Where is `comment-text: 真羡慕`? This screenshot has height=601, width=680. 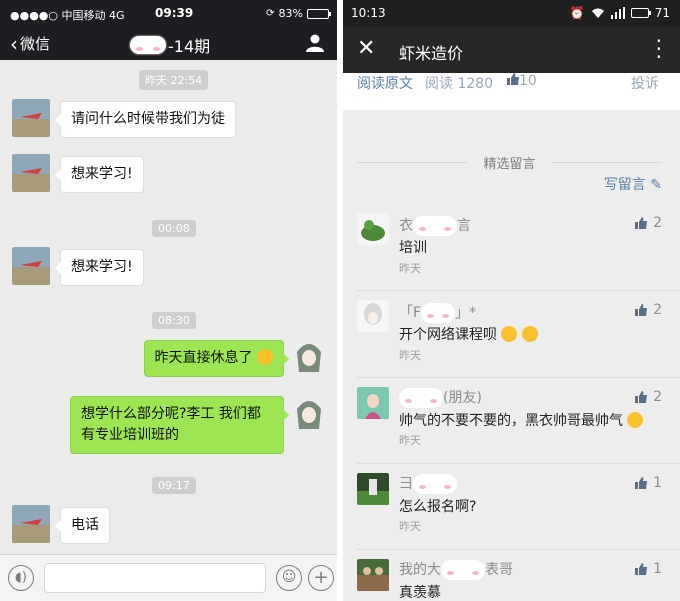
comment-text: 真羡慕 is located at coordinates (420, 593).